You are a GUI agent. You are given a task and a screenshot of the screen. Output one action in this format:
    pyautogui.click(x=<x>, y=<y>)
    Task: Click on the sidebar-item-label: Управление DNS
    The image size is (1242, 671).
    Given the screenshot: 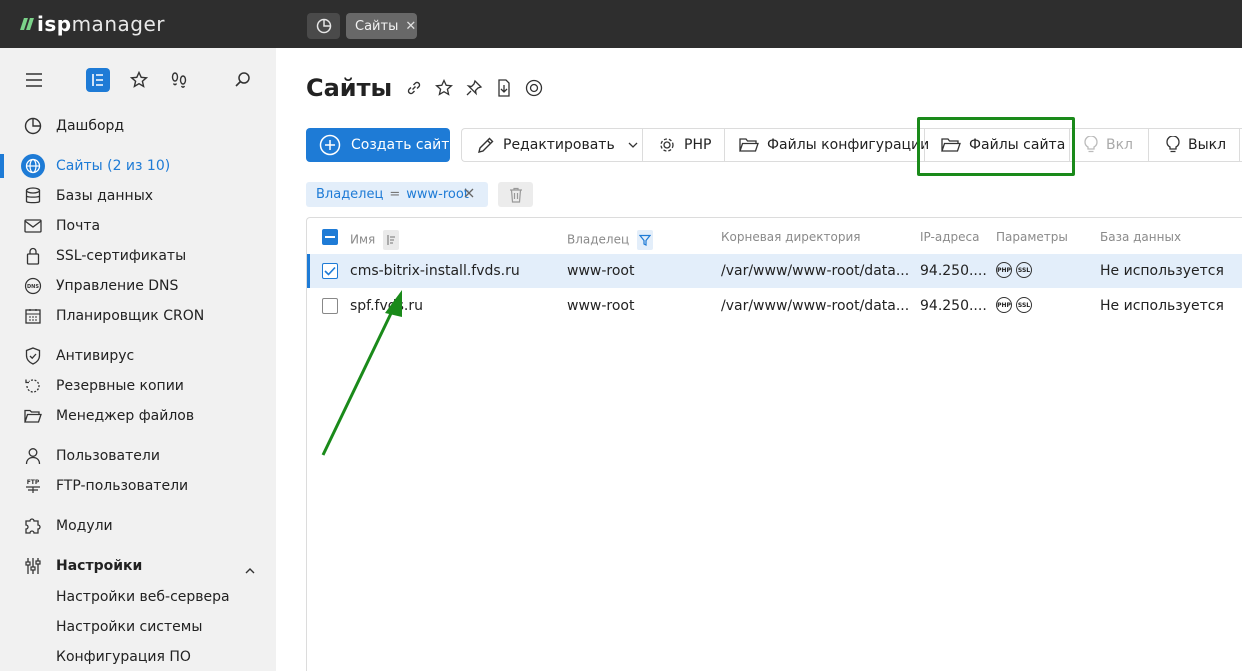 What is the action you would take?
    pyautogui.click(x=117, y=286)
    